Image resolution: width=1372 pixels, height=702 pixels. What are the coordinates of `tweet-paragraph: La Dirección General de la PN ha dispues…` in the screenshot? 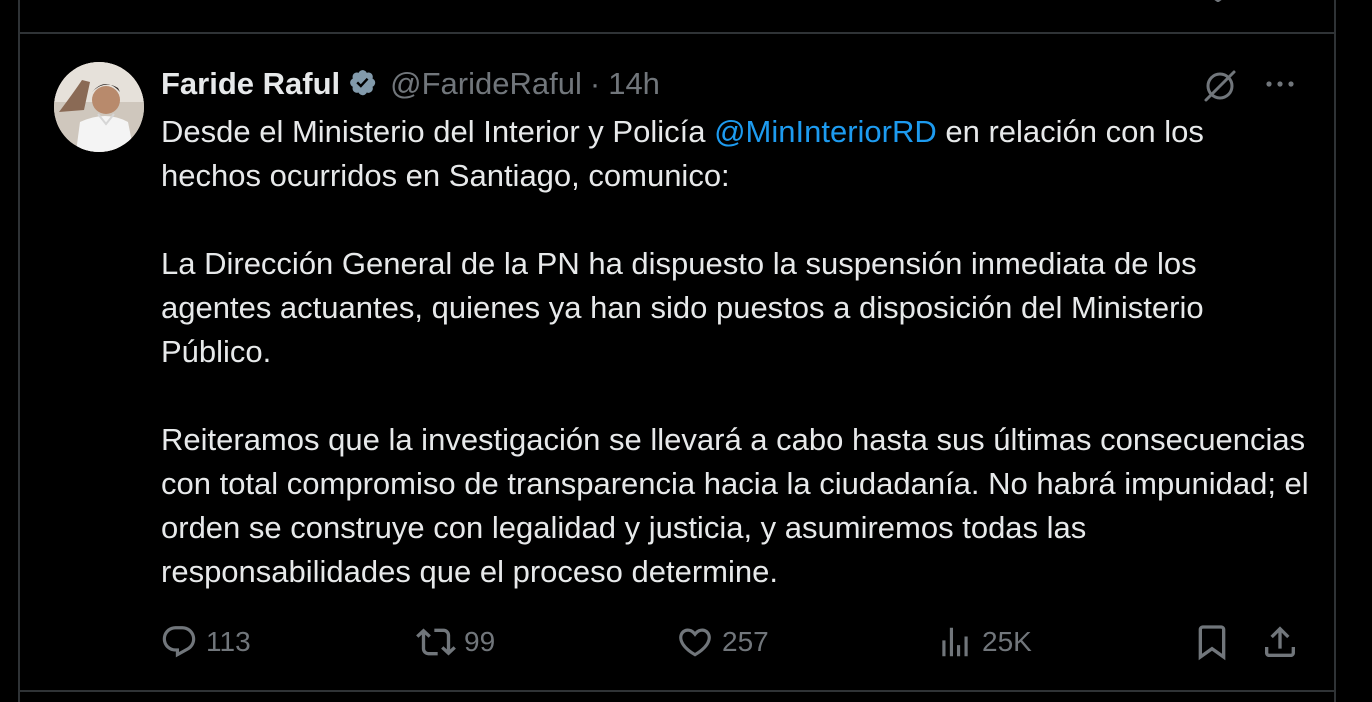 It's located at (682, 307).